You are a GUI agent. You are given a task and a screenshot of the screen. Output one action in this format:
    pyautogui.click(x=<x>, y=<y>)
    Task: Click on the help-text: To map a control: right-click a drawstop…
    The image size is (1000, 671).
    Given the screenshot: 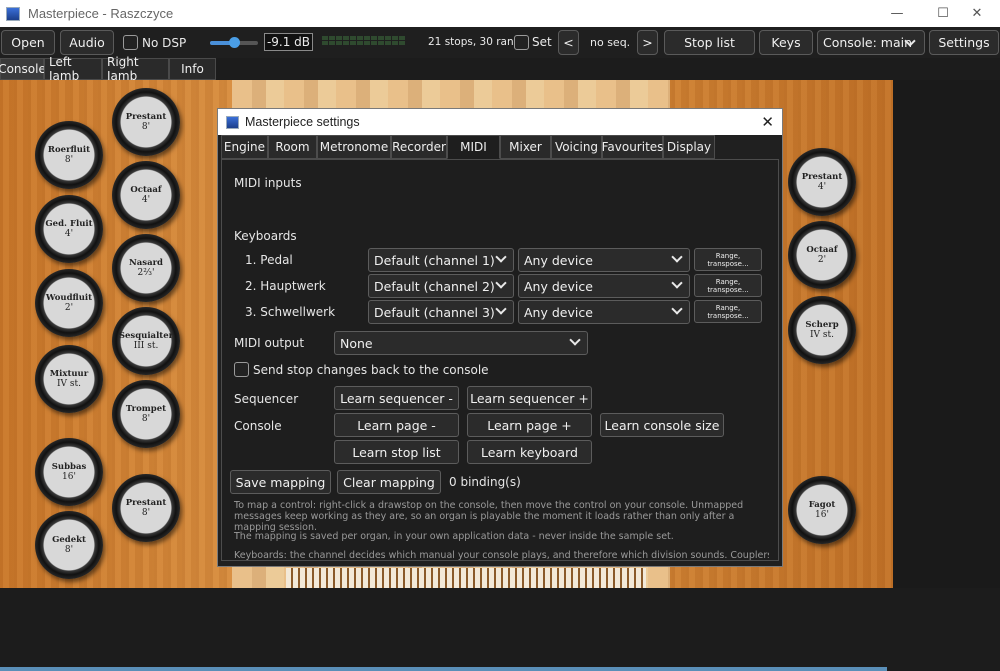 What is the action you would take?
    pyautogui.click(x=489, y=516)
    